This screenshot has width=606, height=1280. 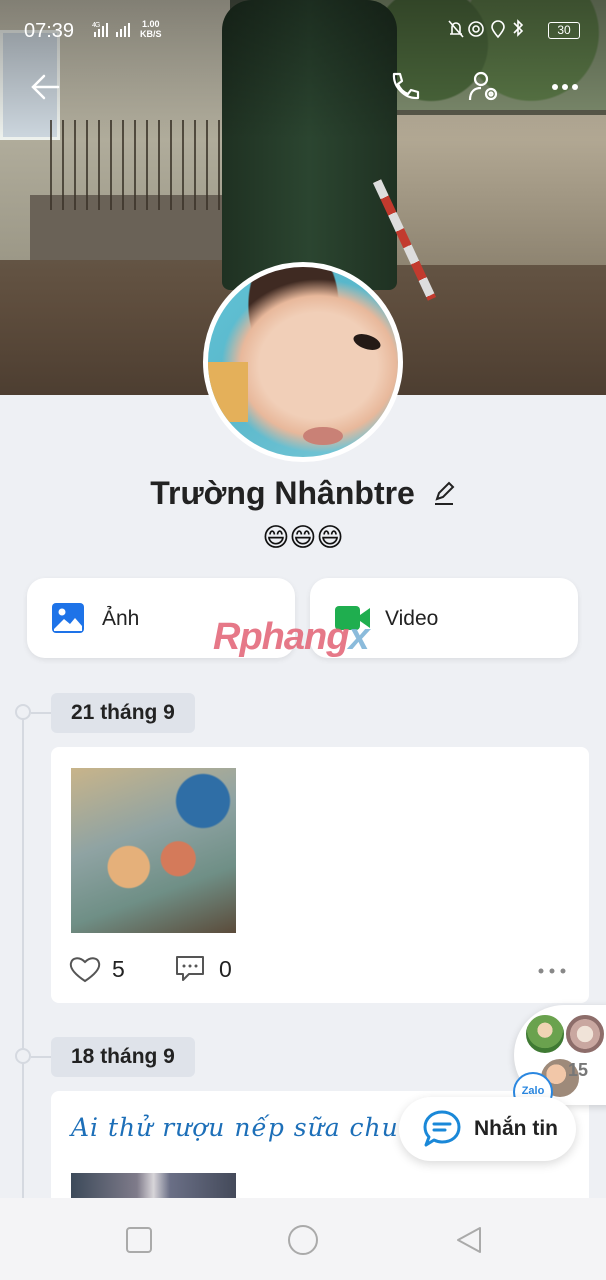 I want to click on date-chip: 21 tháng 9, so click(x=123, y=713).